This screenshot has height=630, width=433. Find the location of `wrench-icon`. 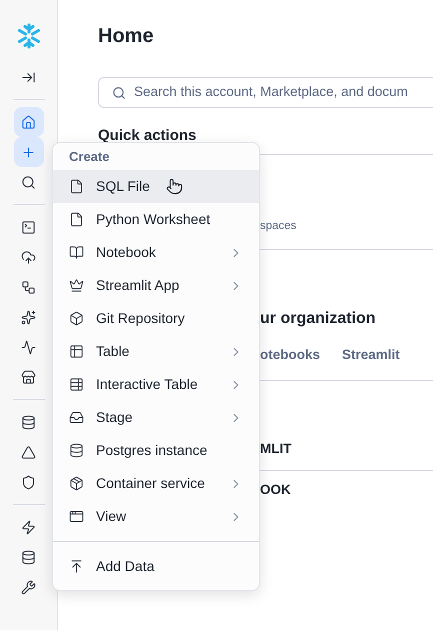

wrench-icon is located at coordinates (28, 587).